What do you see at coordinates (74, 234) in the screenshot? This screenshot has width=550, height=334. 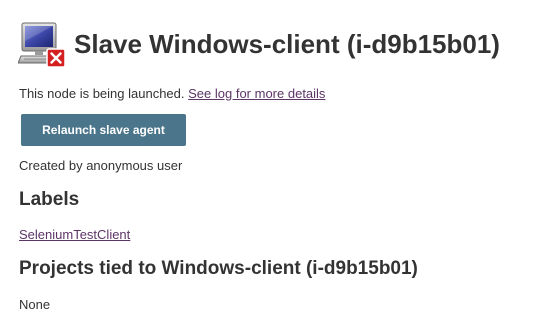 I see `label-link-selenium-test-client: SeleniumTestClient` at bounding box center [74, 234].